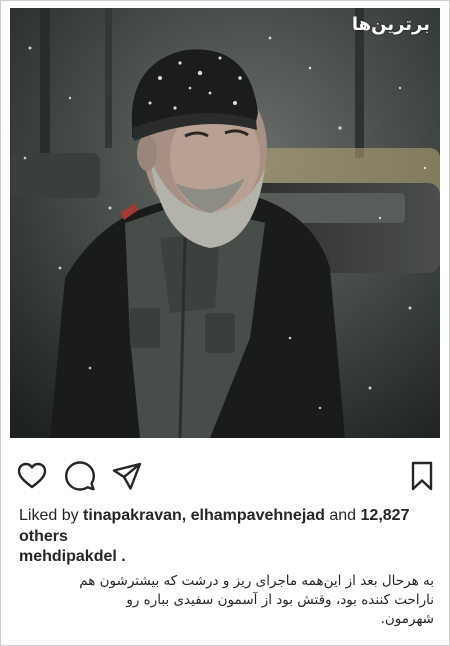 The width and height of the screenshot is (450, 646). I want to click on caption-suffix: ., so click(121, 556).